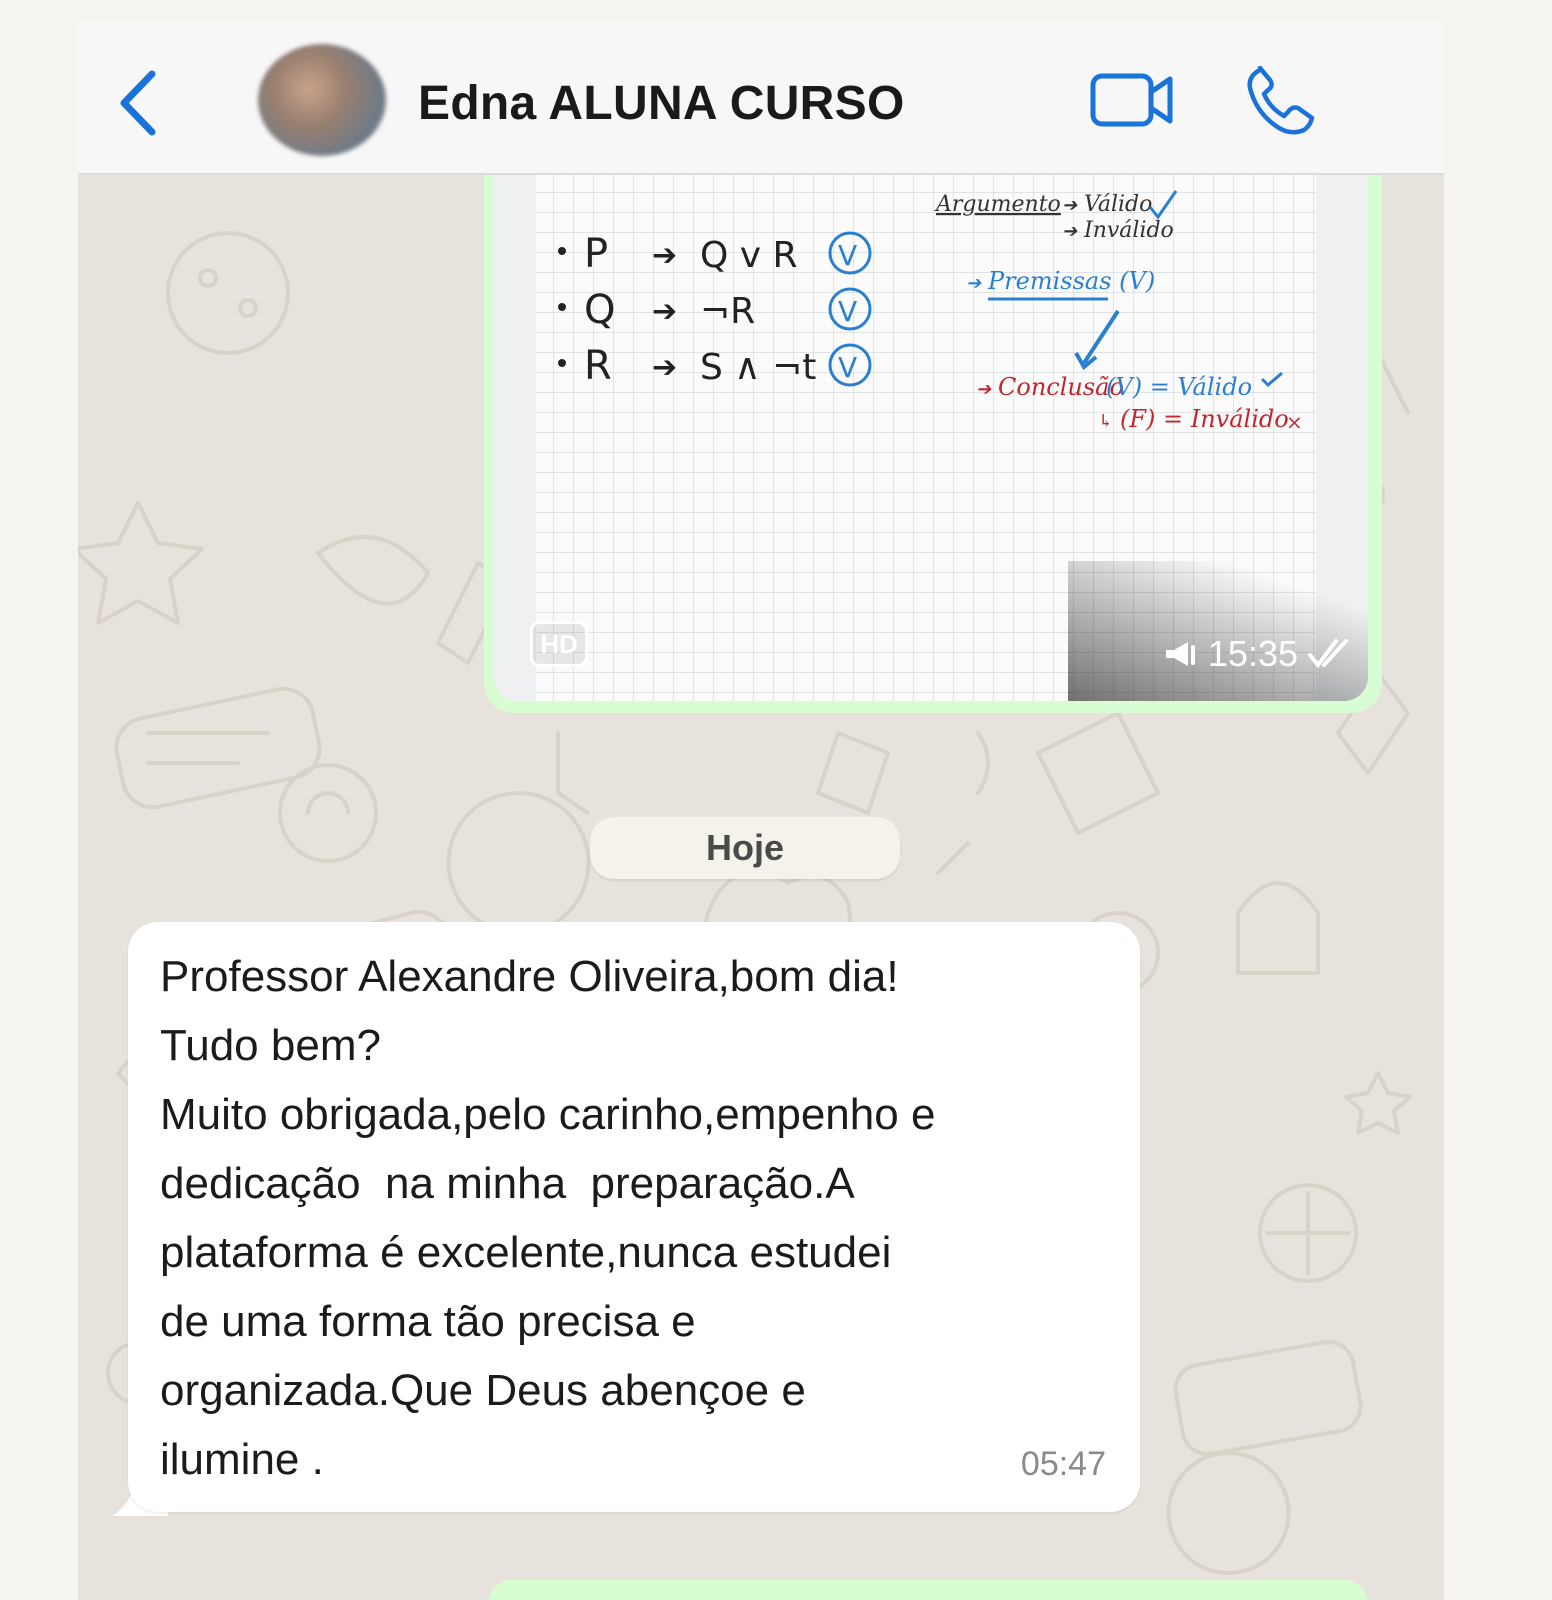 Image resolution: width=1552 pixels, height=1600 pixels. Describe the element at coordinates (1328, 654) in the screenshot. I see `double-check-icon` at that location.